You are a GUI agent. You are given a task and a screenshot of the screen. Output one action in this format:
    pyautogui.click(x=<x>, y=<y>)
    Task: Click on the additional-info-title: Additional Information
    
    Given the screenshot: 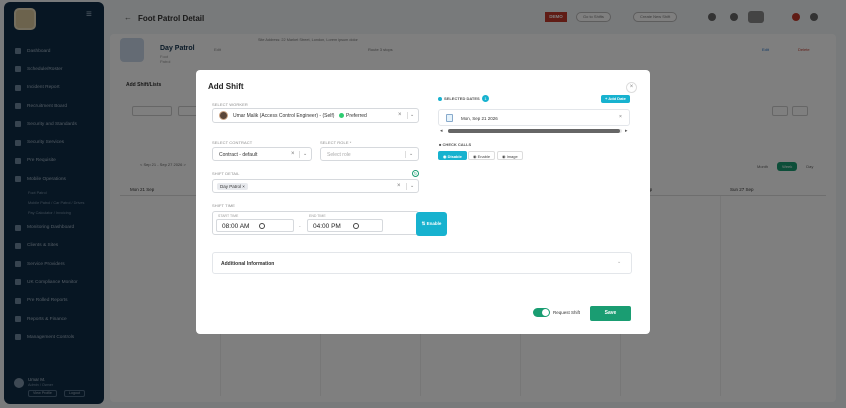 What is the action you would take?
    pyautogui.click(x=248, y=264)
    